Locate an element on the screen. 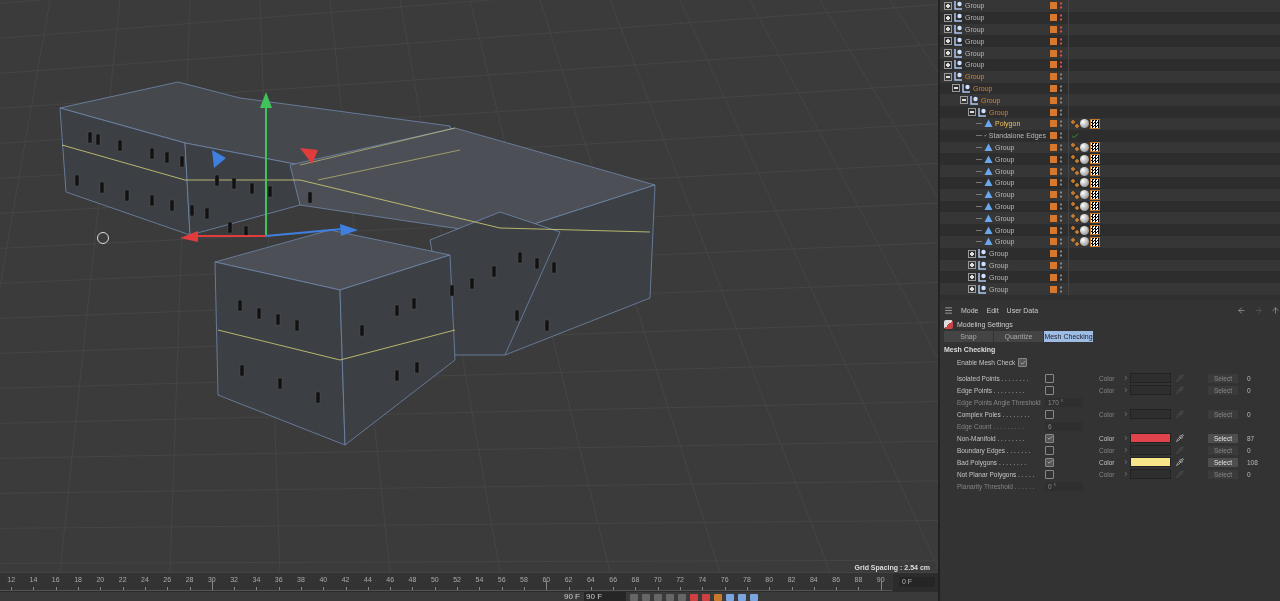 The height and width of the screenshot is (601, 1280). menu-icon is located at coordinates (948, 310).